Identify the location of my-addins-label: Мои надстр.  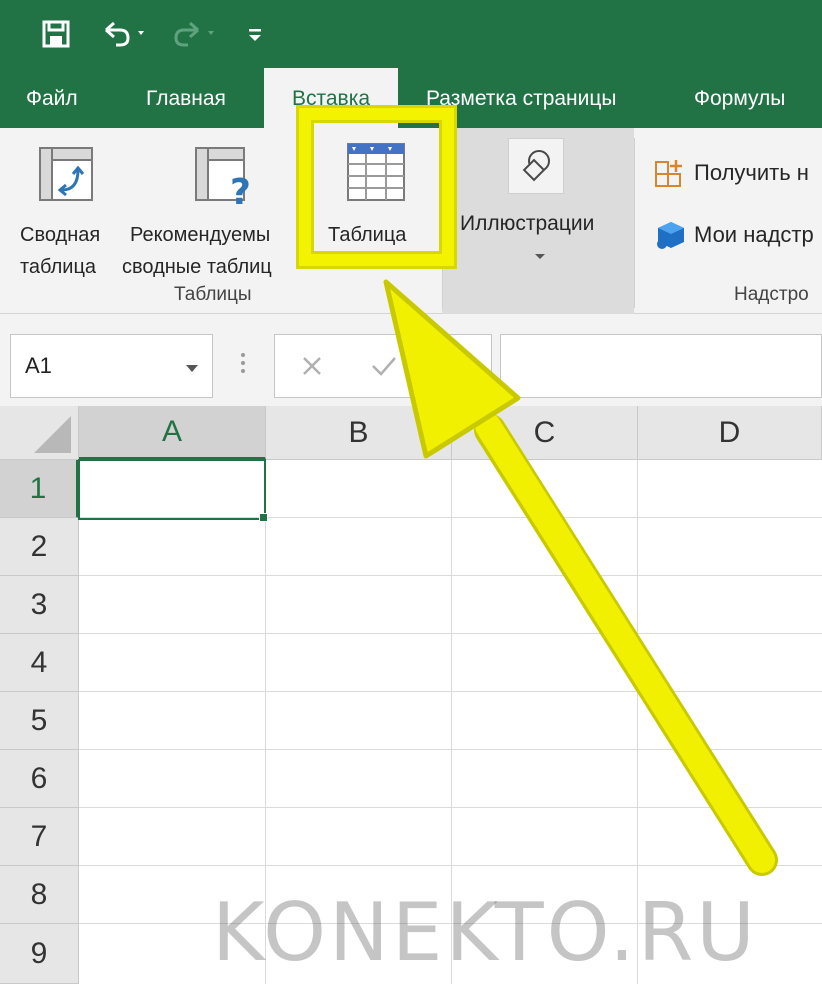
(754, 234).